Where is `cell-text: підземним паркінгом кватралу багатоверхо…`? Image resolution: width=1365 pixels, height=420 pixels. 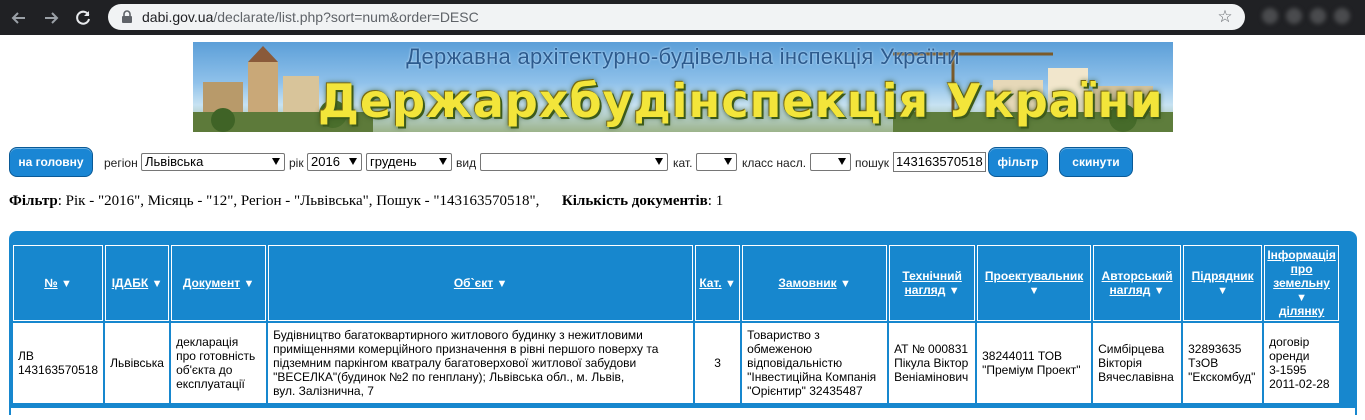
cell-text: підземним паркінгом кватралу багатоверхо… is located at coordinates (455, 363).